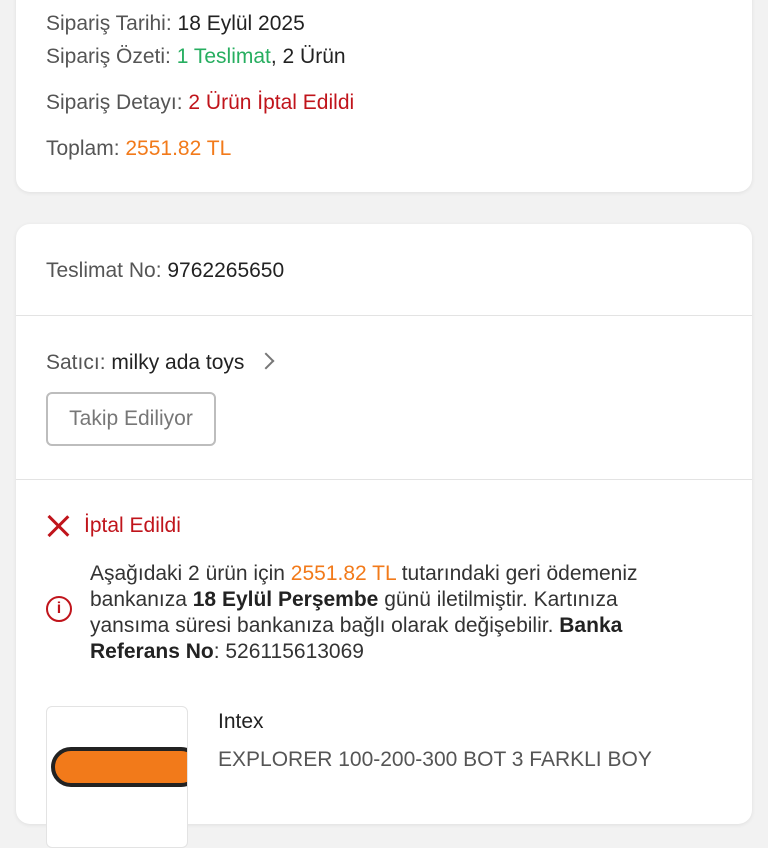  What do you see at coordinates (114, 102) in the screenshot?
I see `order-detail-label: Sipariş Detayı:` at bounding box center [114, 102].